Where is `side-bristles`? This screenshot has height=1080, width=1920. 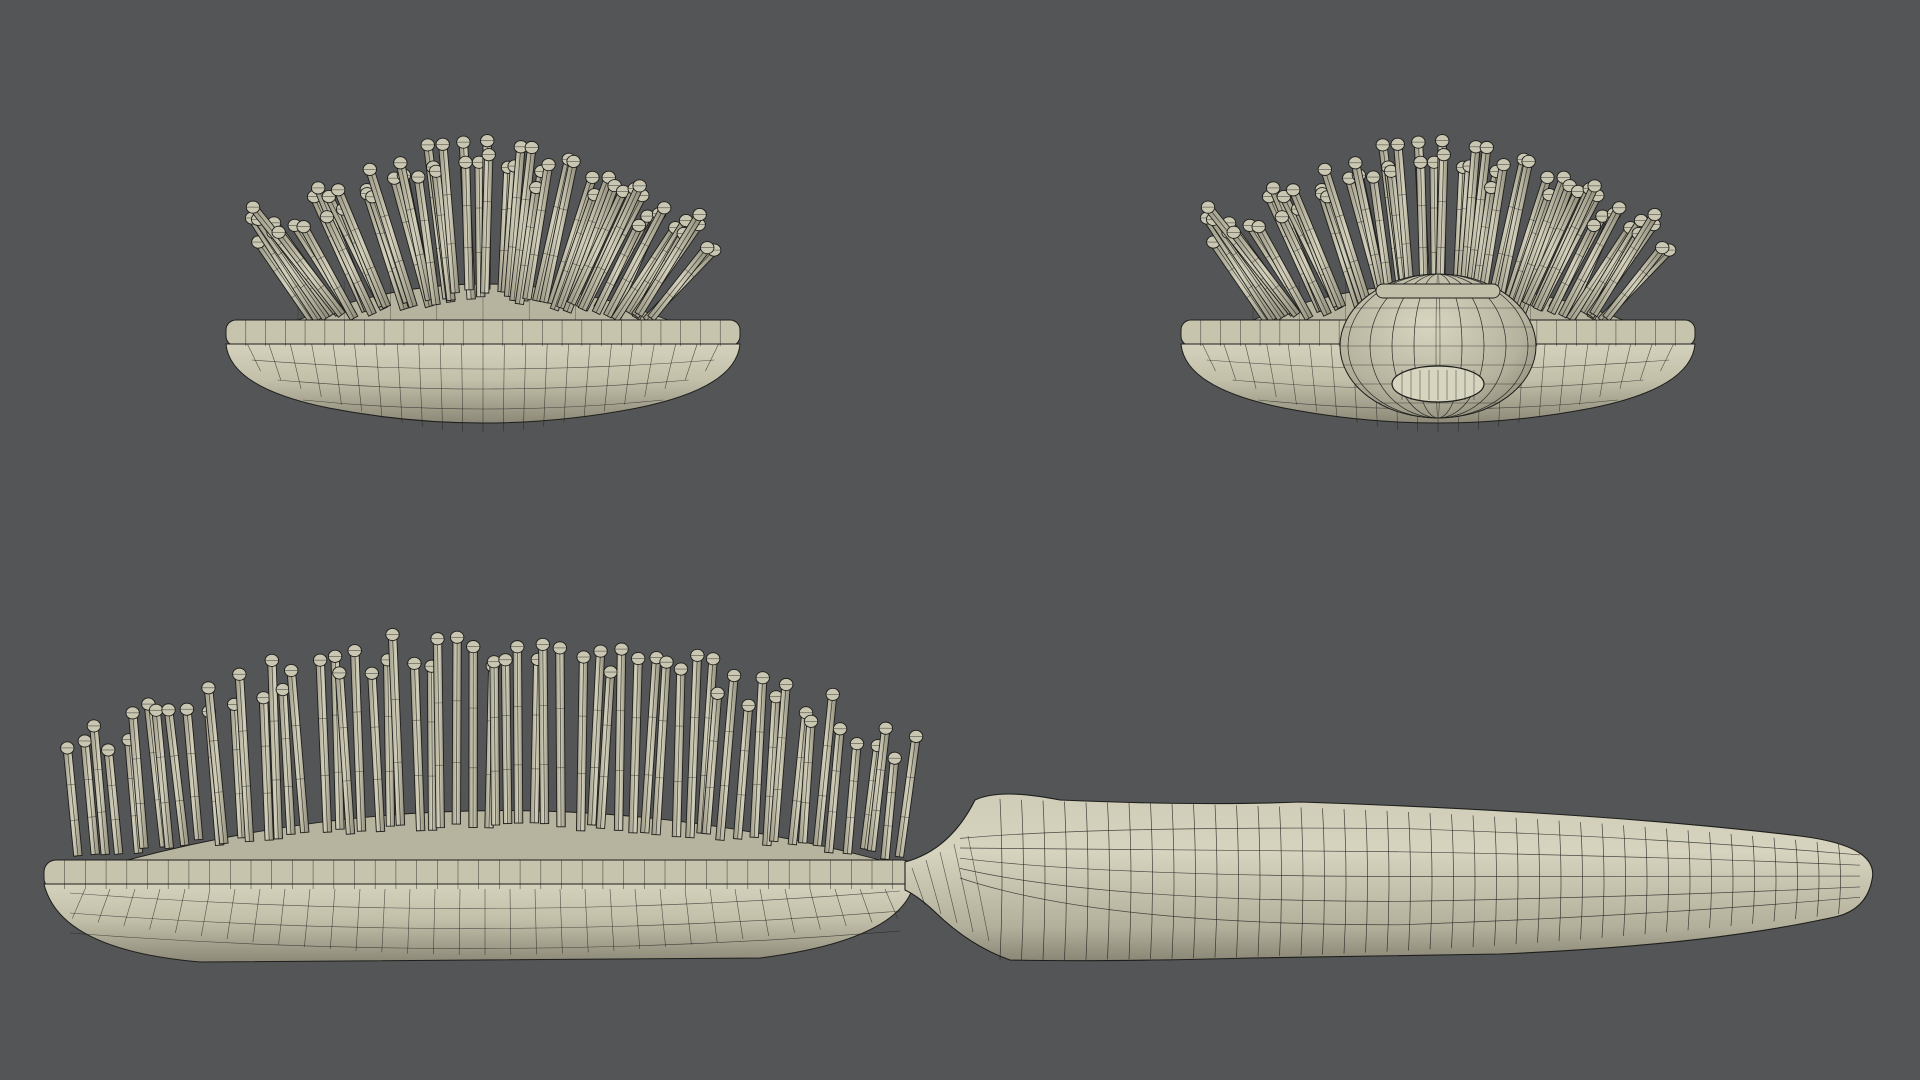
side-bristles is located at coordinates (492, 745).